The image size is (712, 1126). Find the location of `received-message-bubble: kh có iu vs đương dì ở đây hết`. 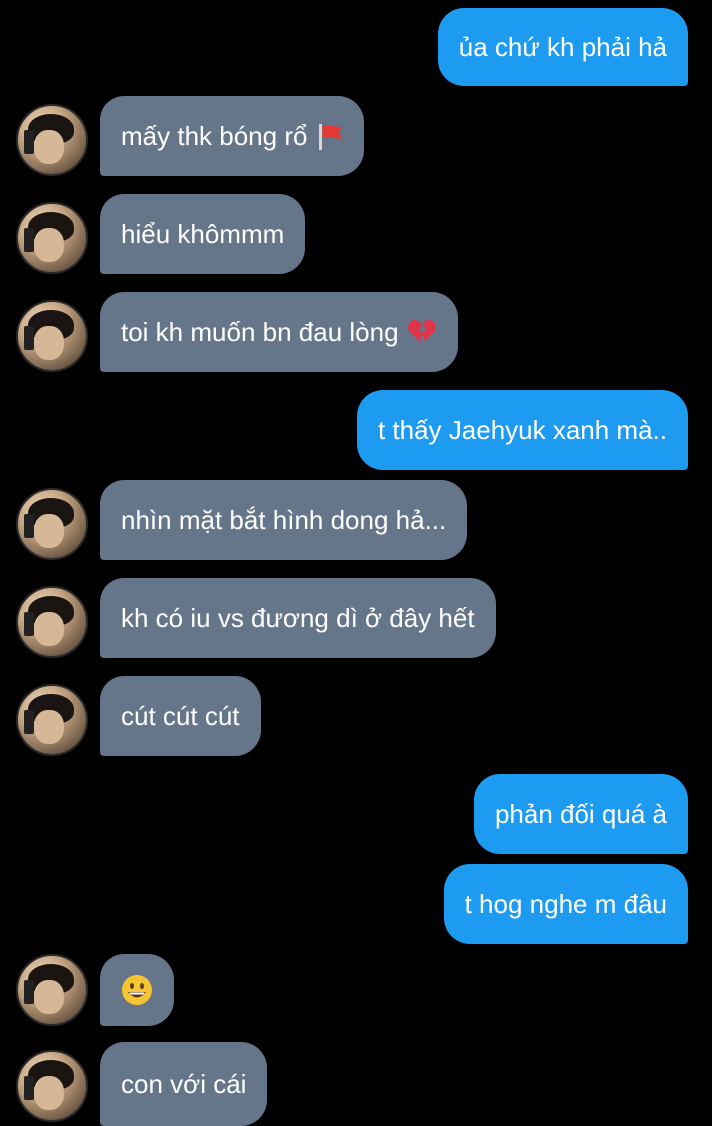

received-message-bubble: kh có iu vs đương dì ở đây hết is located at coordinates (298, 618).